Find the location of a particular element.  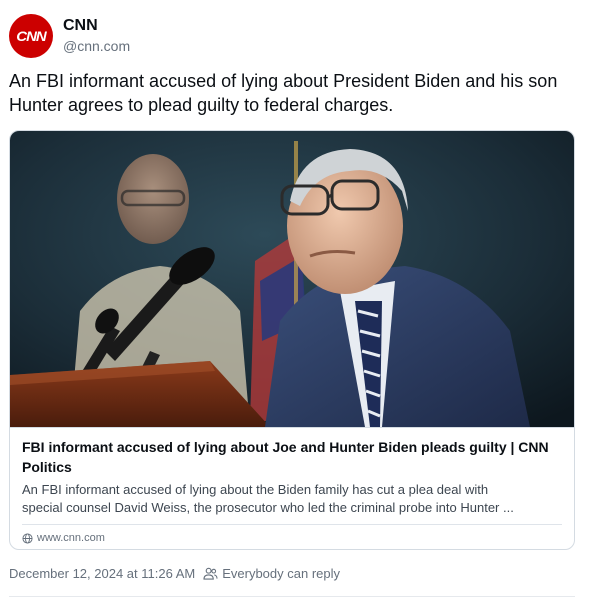

reply-setting: Everybody can reply is located at coordinates (271, 573).